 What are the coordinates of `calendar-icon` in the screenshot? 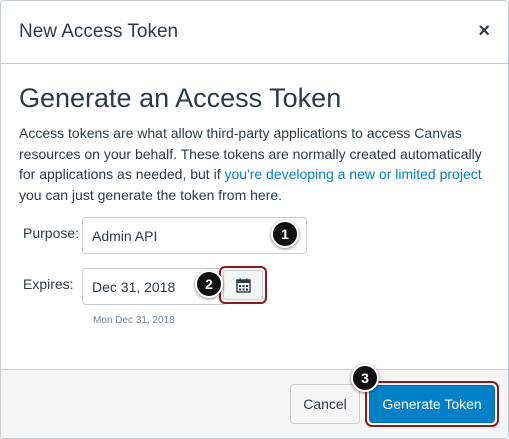 It's located at (243, 285).